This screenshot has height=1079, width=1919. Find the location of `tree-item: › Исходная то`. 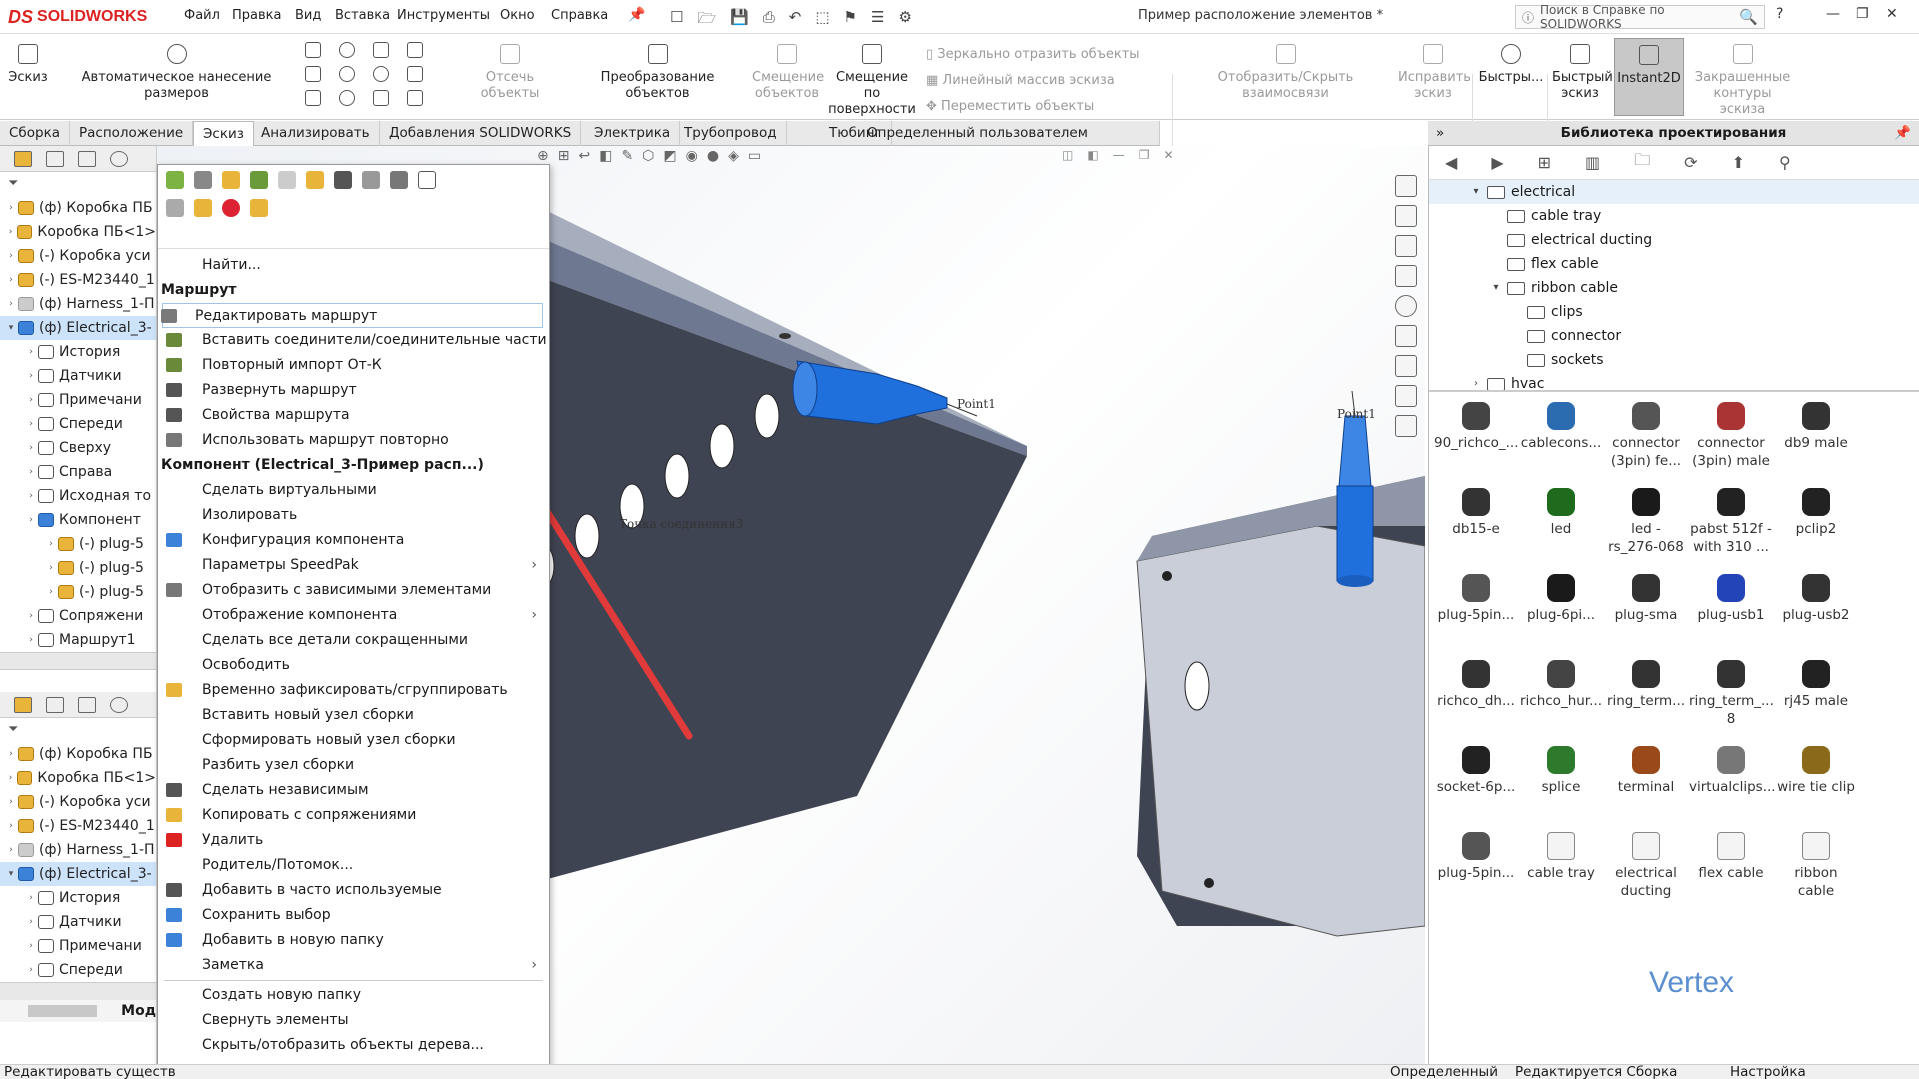

tree-item: › Исходная то is located at coordinates (78, 496).